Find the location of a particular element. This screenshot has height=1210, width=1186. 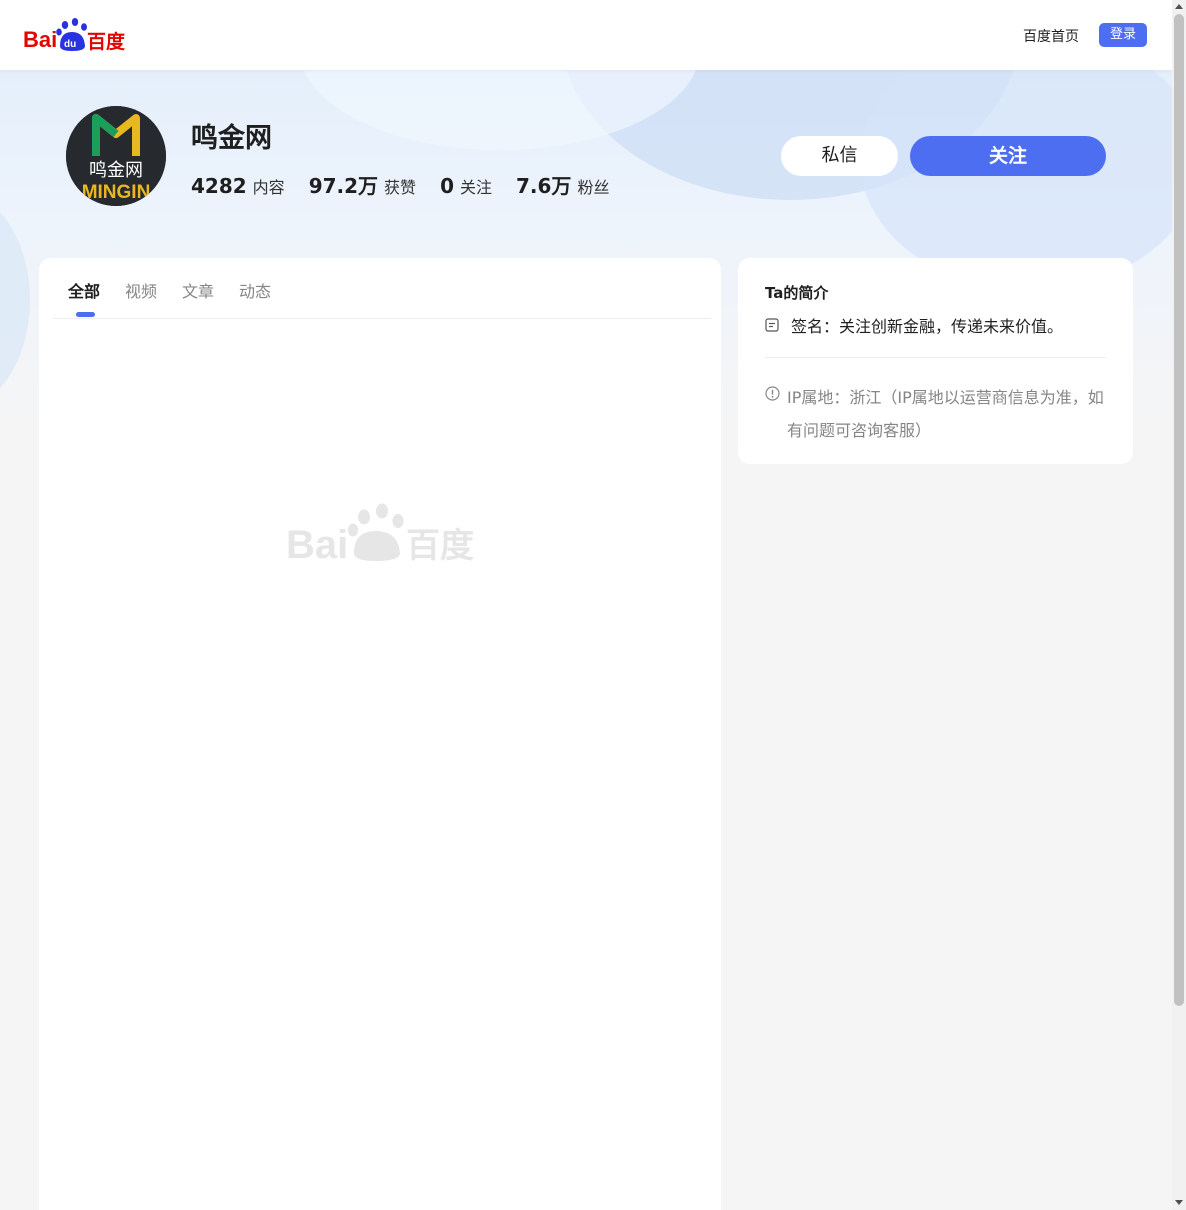

tab-updates: 动态 is located at coordinates (255, 298).